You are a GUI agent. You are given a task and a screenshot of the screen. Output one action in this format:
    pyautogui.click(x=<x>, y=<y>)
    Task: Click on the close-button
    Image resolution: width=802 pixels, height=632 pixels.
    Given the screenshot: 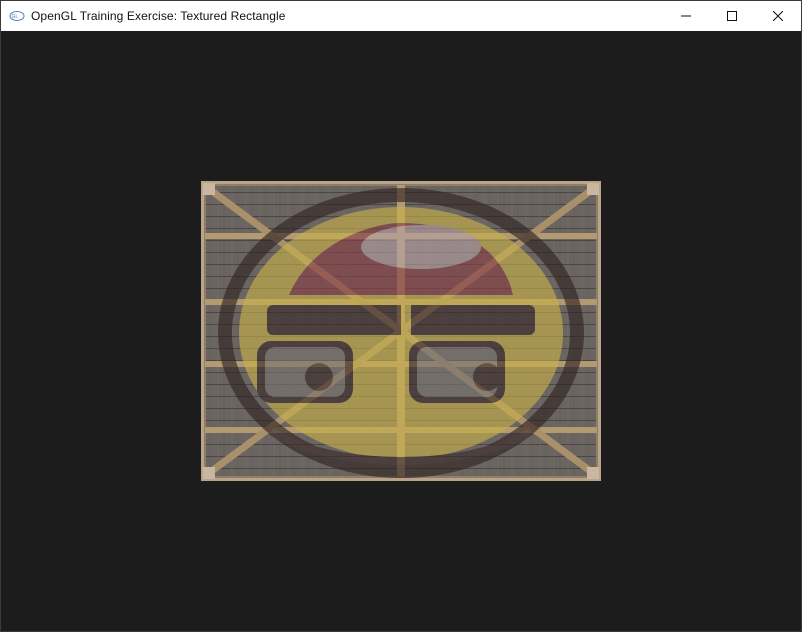 What is the action you would take?
    pyautogui.click(x=778, y=16)
    